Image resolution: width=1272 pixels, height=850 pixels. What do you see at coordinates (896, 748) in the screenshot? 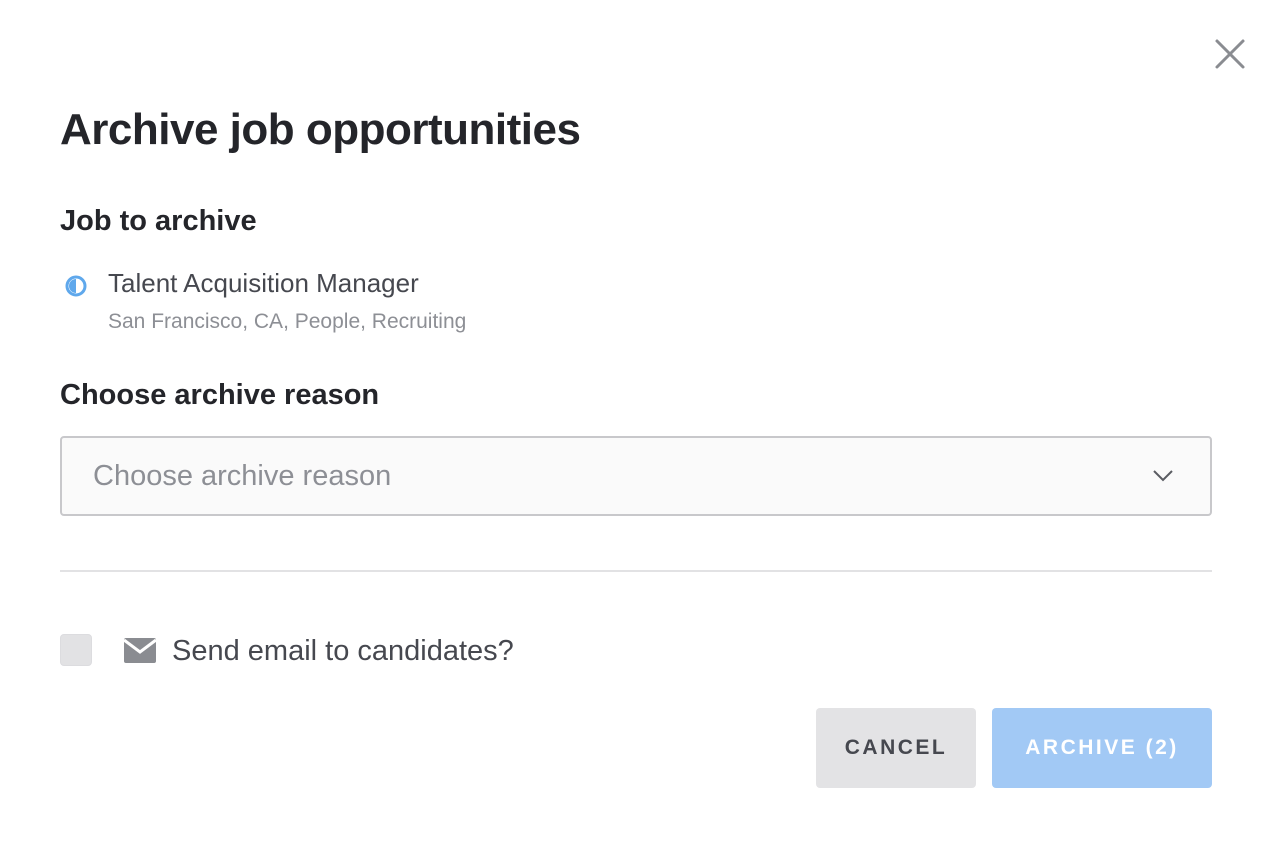
I see `cancel-button: CANCEL` at bounding box center [896, 748].